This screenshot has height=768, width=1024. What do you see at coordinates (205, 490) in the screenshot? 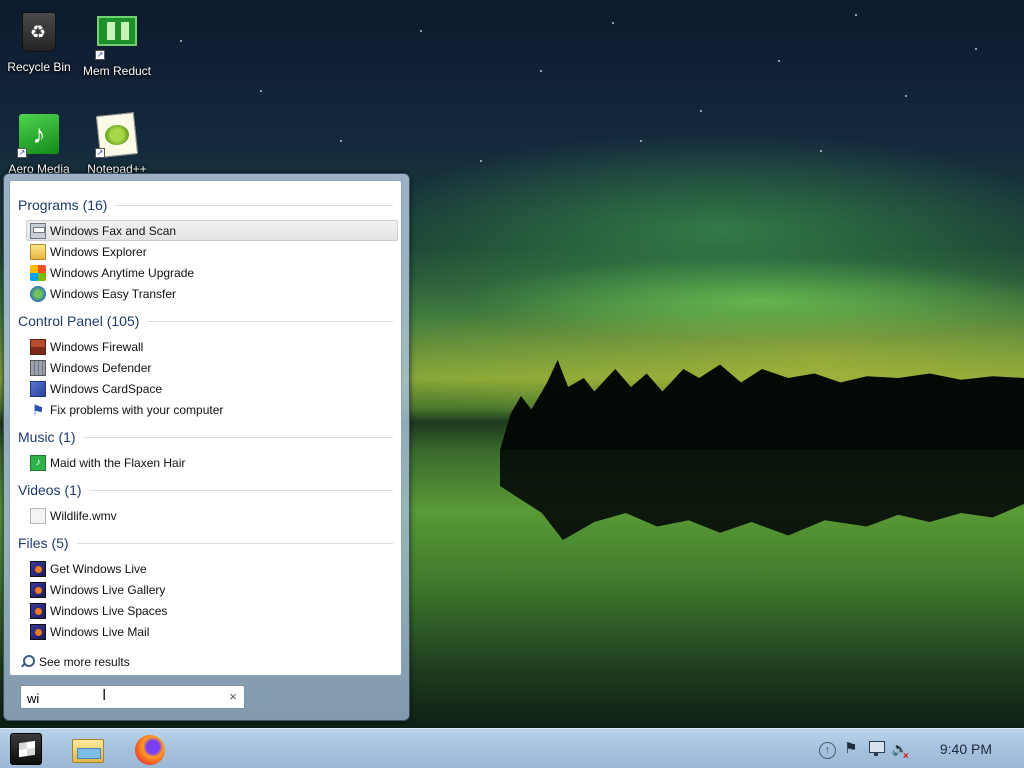
I see `group-header-videos: Videos (1)` at bounding box center [205, 490].